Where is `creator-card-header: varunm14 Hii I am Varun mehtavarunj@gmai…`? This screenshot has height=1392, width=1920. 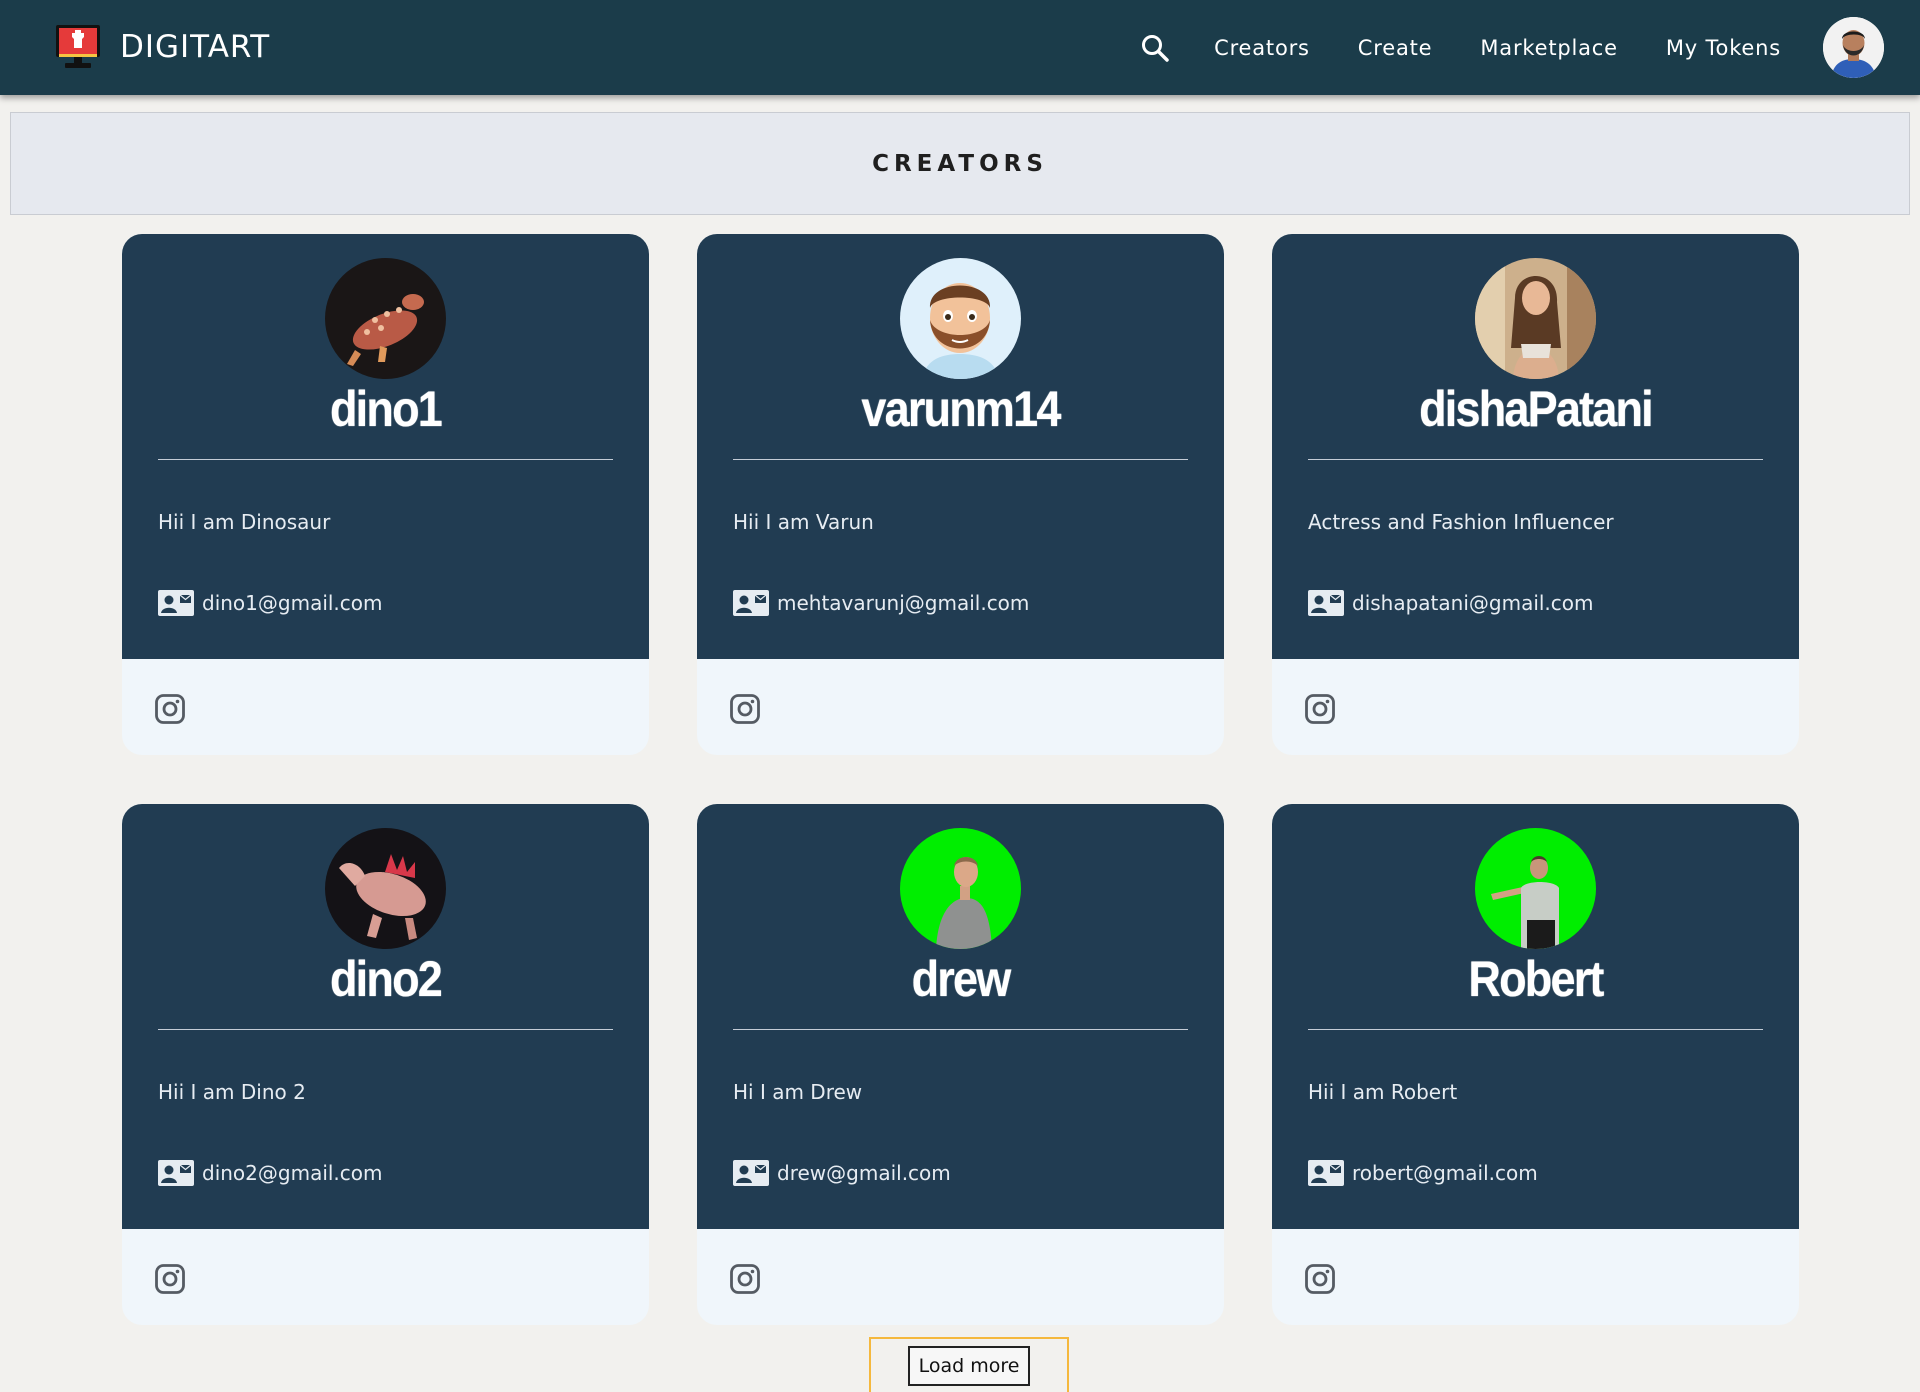
creator-card-header: varunm14 Hii I am Varun mehtavarunj@gmai… is located at coordinates (960, 446).